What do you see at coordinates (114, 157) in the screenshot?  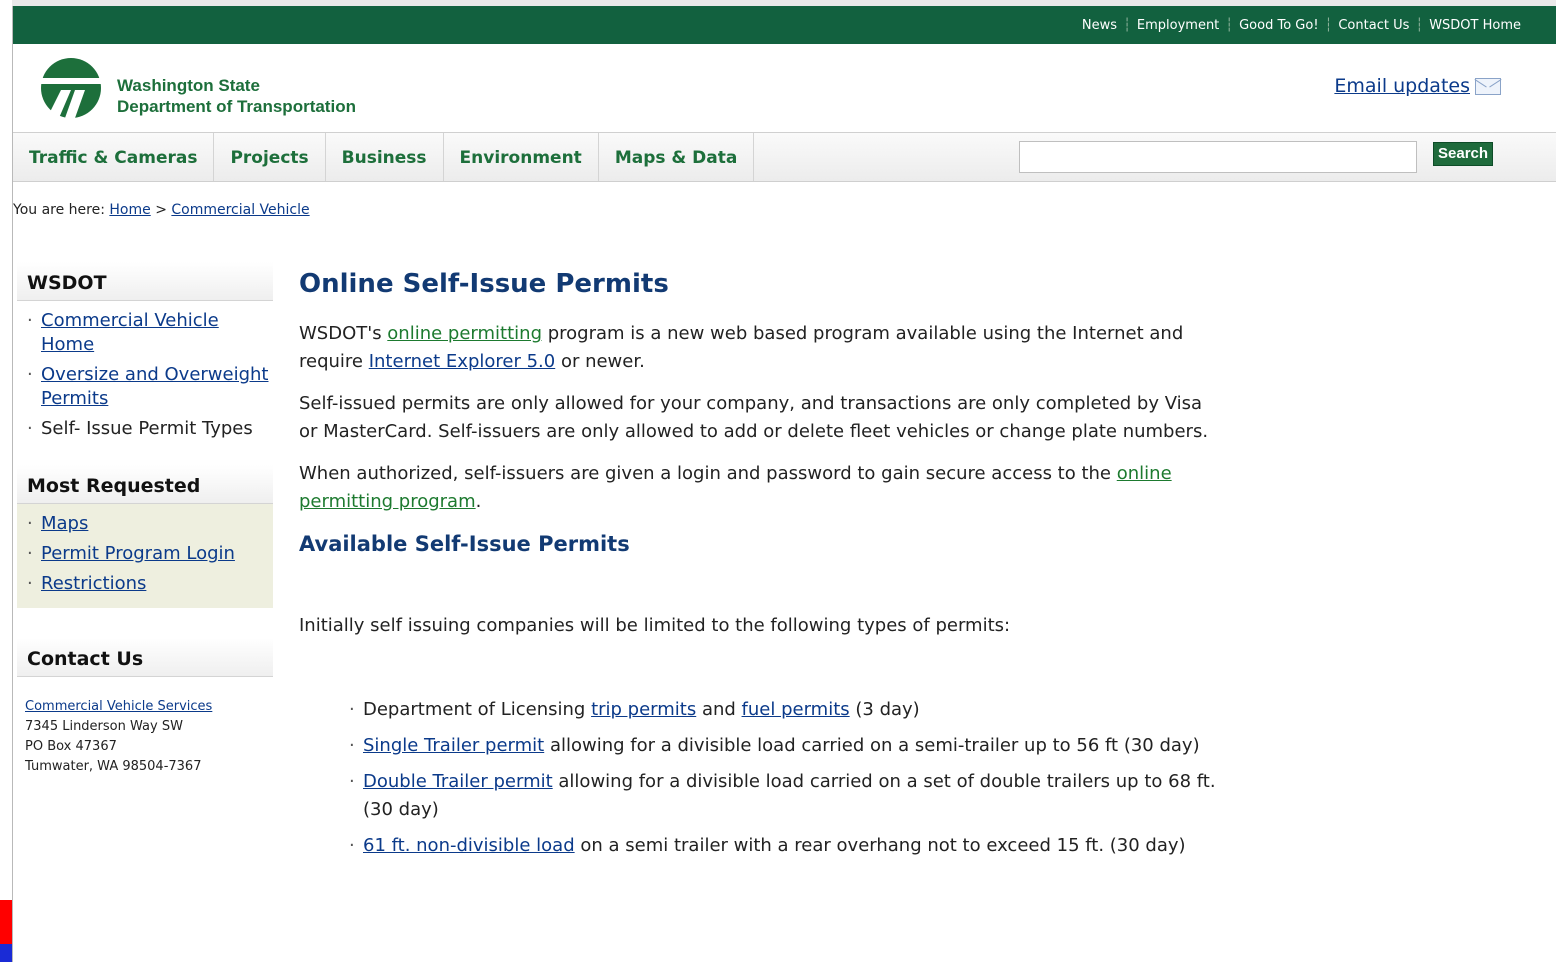 I see `nav-tab-traffic-cameras: Traffic & Cameras` at bounding box center [114, 157].